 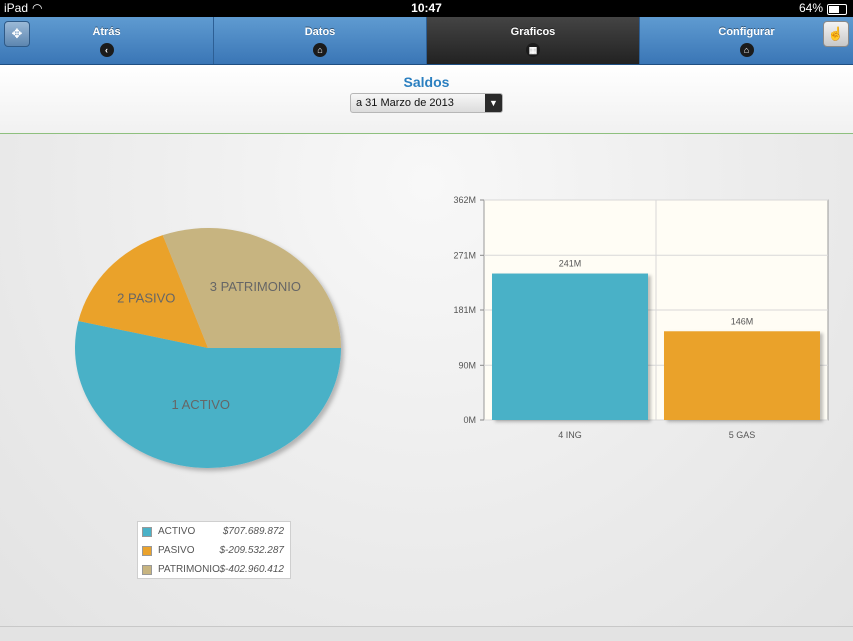 I want to click on x-tick-label: 5 GAS, so click(x=742, y=435).